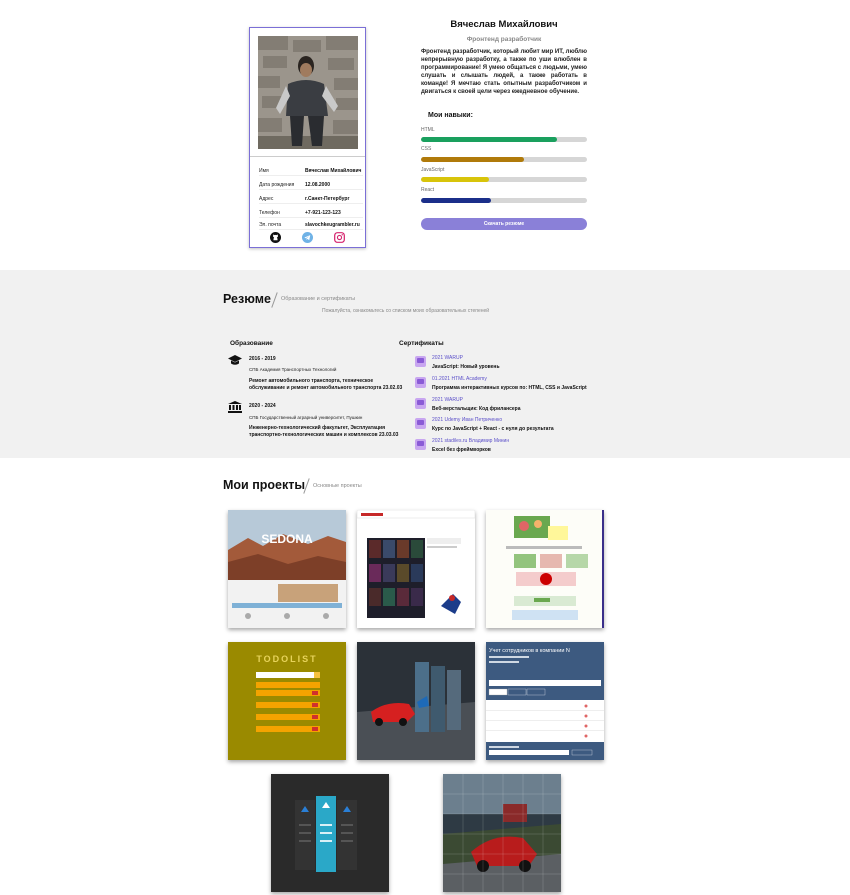 Image resolution: width=850 pixels, height=895 pixels. Describe the element at coordinates (293, 369) in the screenshot. I see `education-institution: СПБ Академия Транспортных Технологий` at that location.